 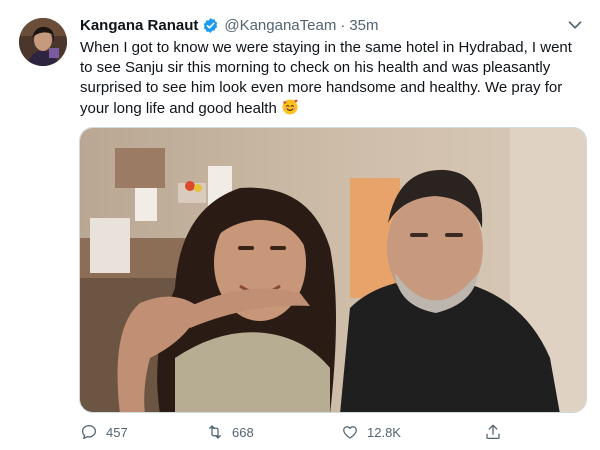 I want to click on retweet-button: 668, so click(x=230, y=432).